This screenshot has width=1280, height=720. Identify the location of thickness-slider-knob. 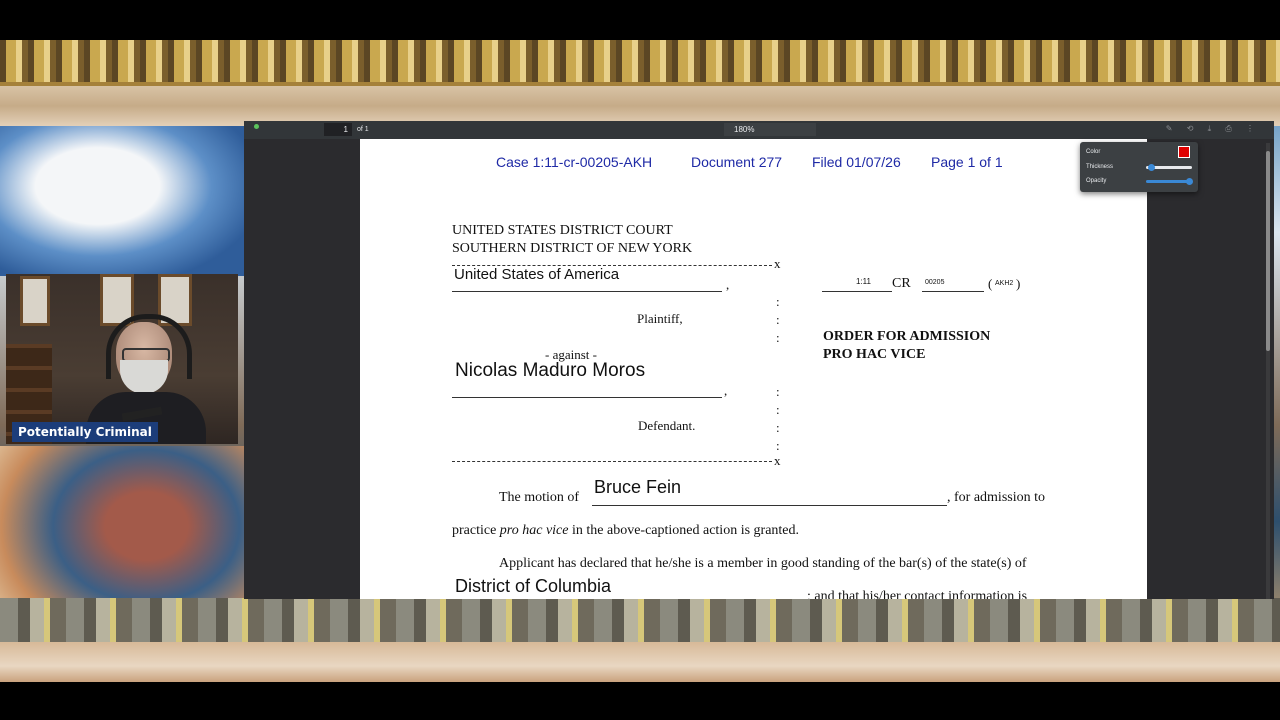
(1151, 167).